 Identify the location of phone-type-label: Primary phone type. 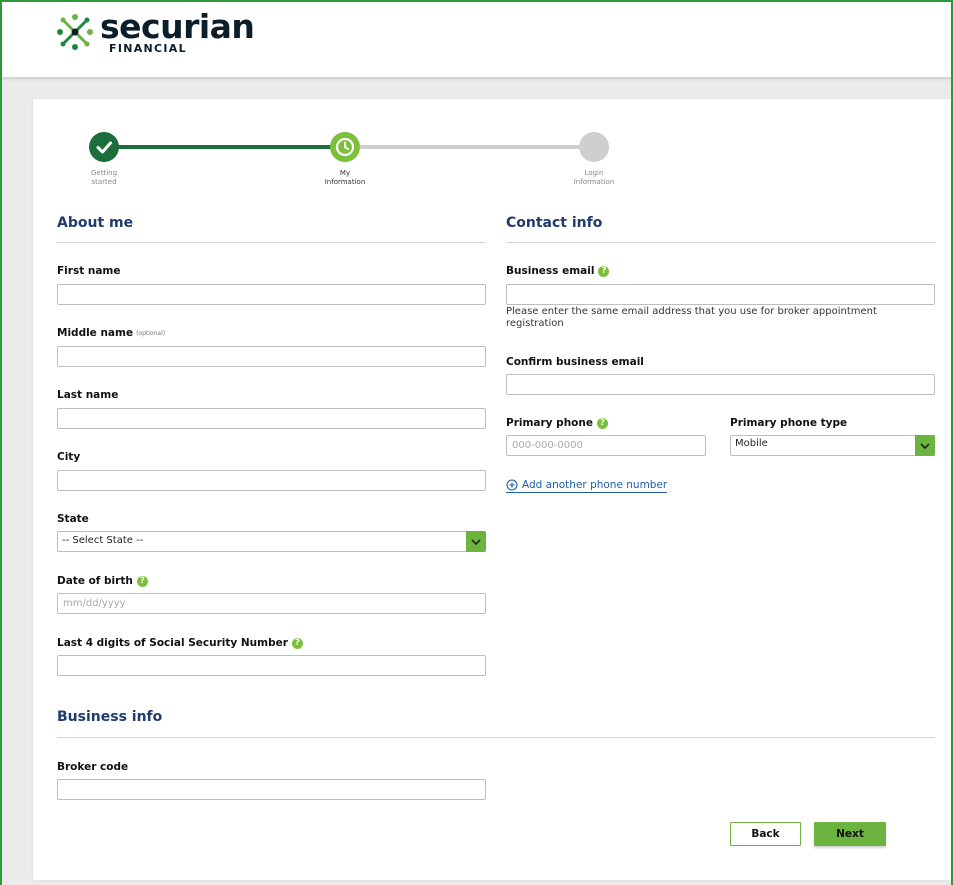
(788, 423).